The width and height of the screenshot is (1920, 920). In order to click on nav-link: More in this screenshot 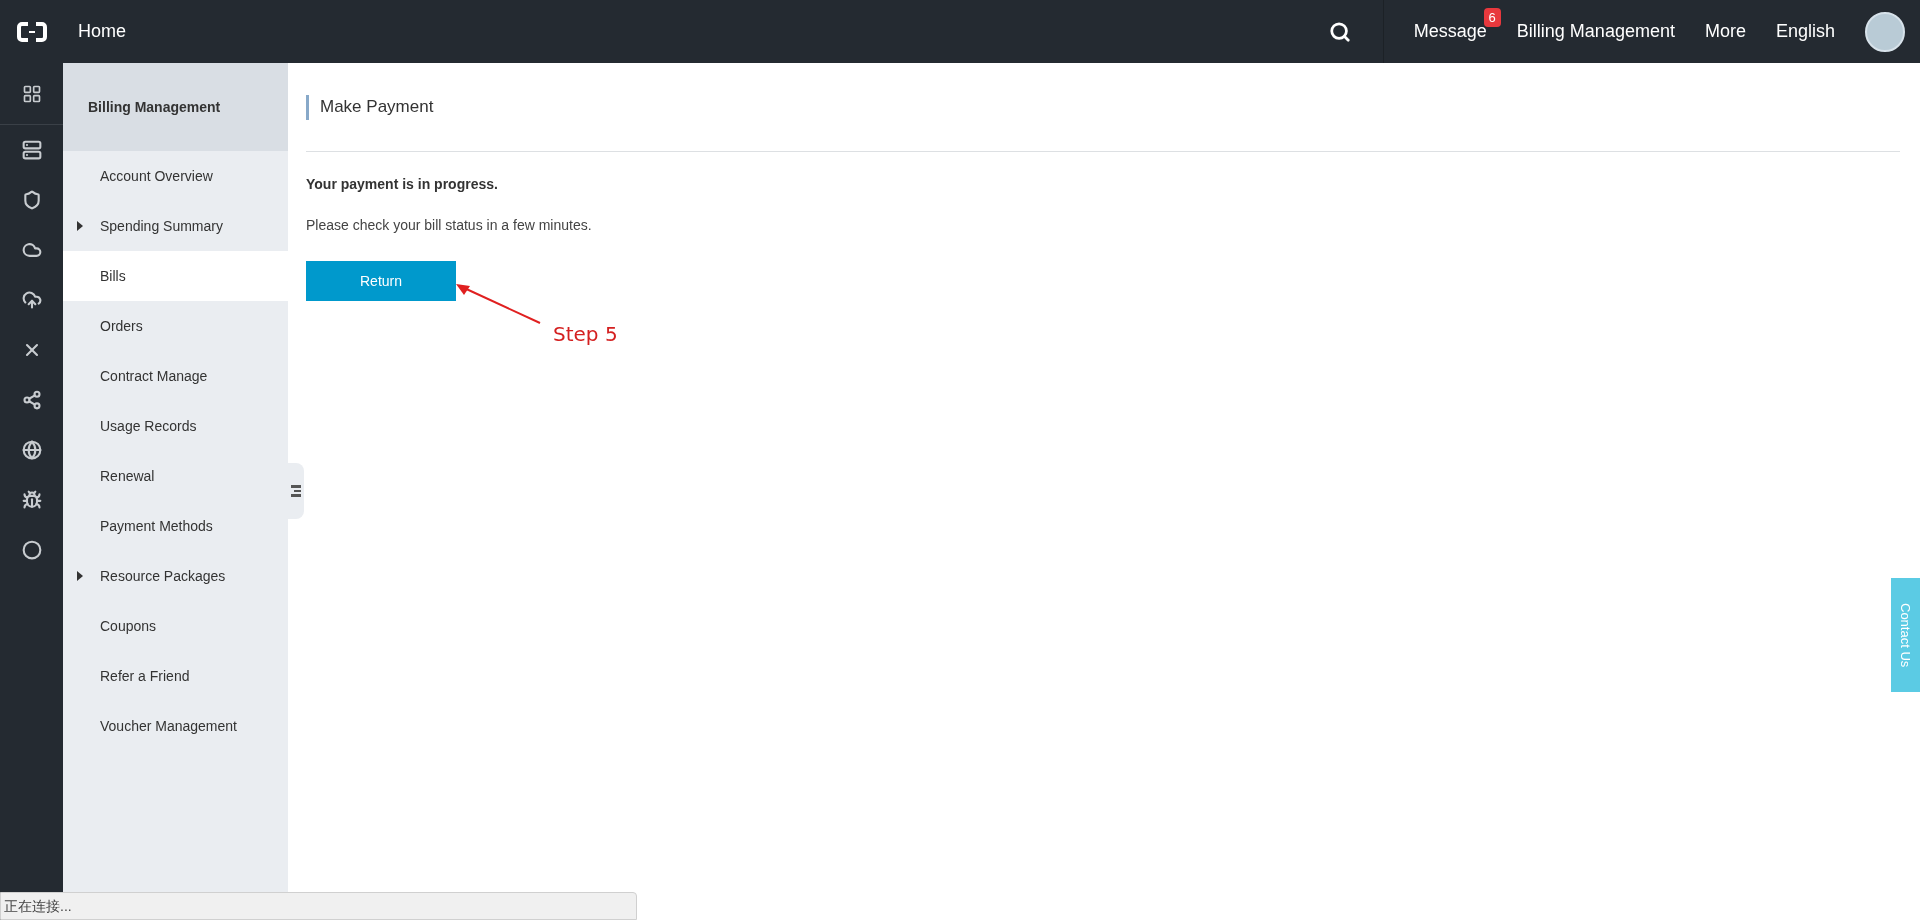, I will do `click(1725, 31)`.